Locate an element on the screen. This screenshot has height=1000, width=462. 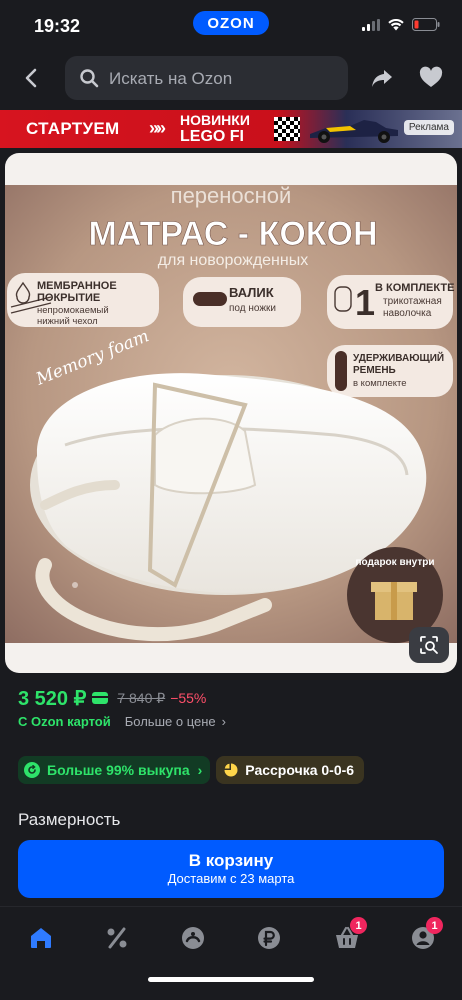
image-search-button is located at coordinates (429, 645).